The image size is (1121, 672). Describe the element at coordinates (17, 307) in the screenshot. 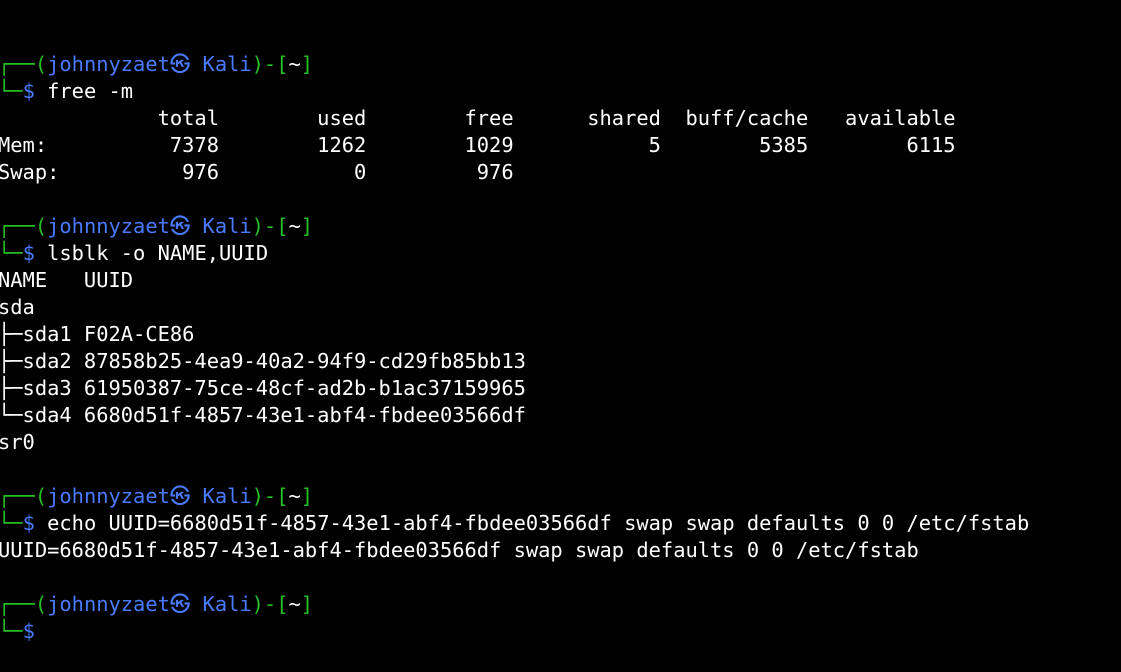

I see `output-line: sda` at that location.